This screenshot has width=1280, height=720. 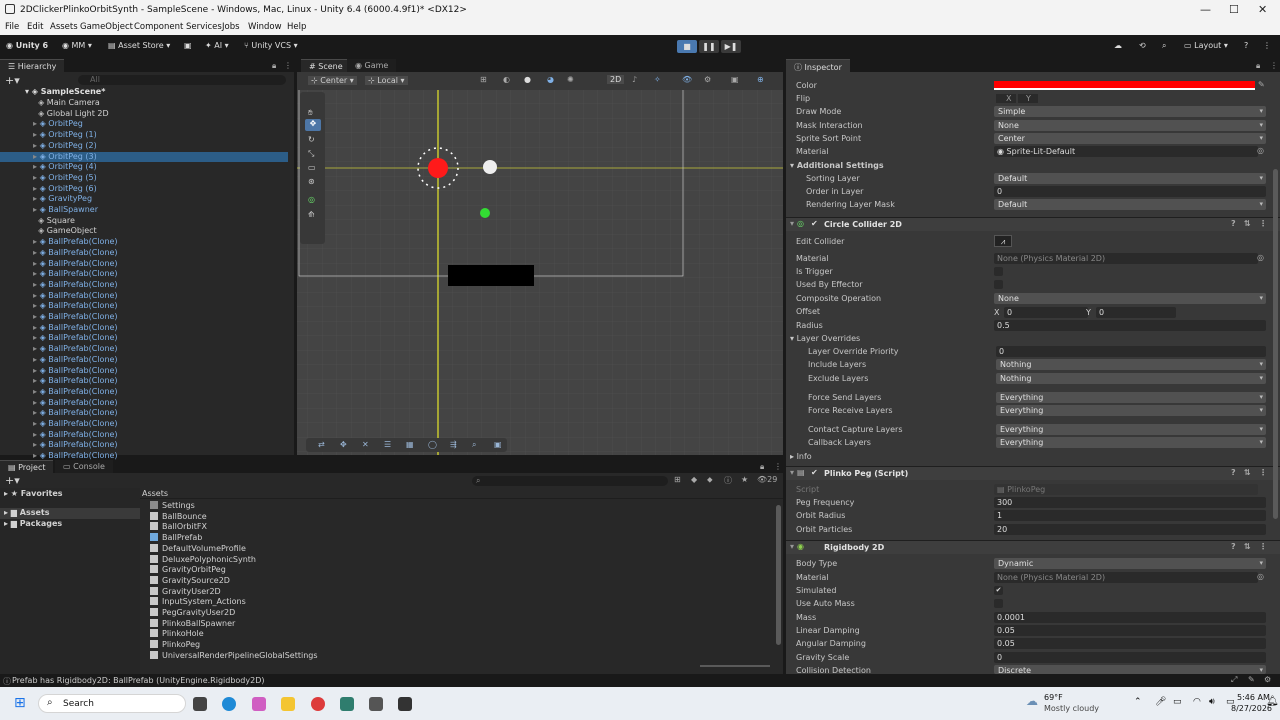 What do you see at coordinates (760, 79) in the screenshot?
I see `gizmos-icon: ⊕` at bounding box center [760, 79].